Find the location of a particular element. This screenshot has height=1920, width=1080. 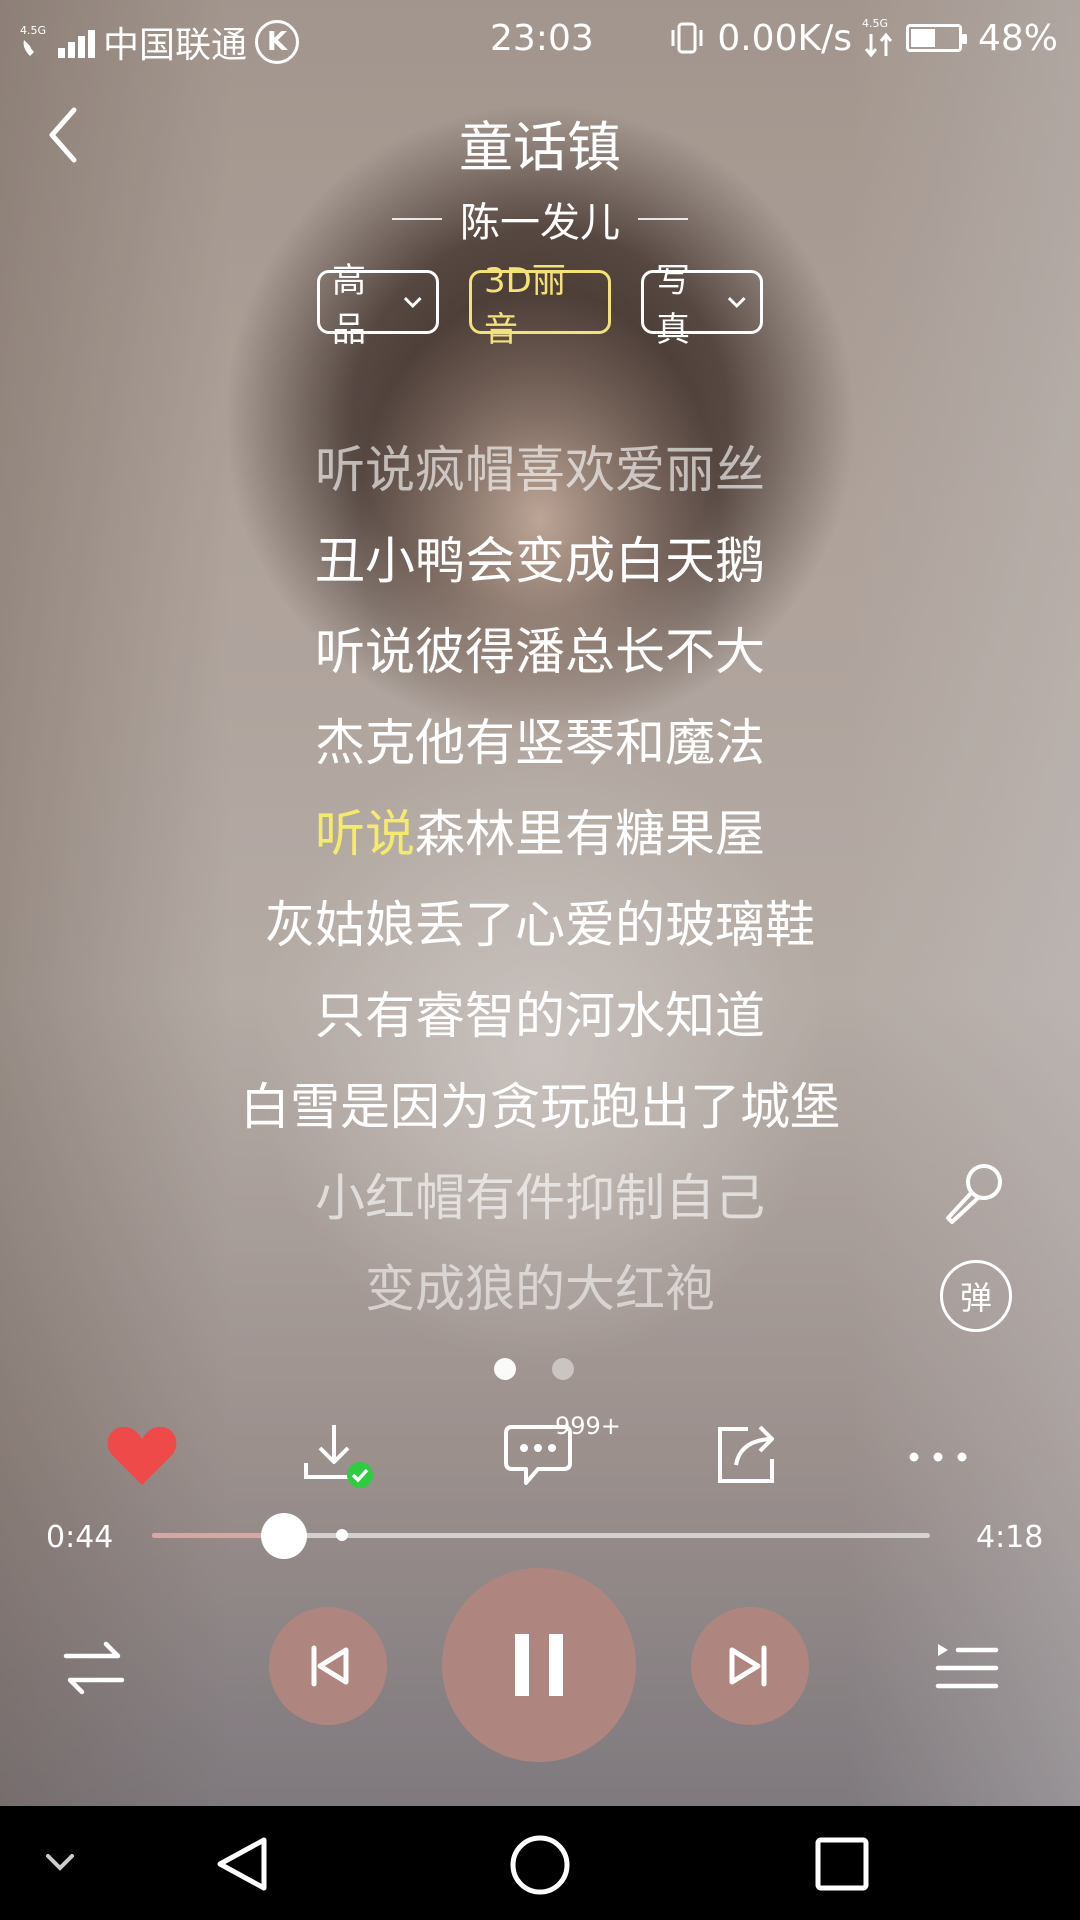

shuffle-mode-icon is located at coordinates (94, 1668).